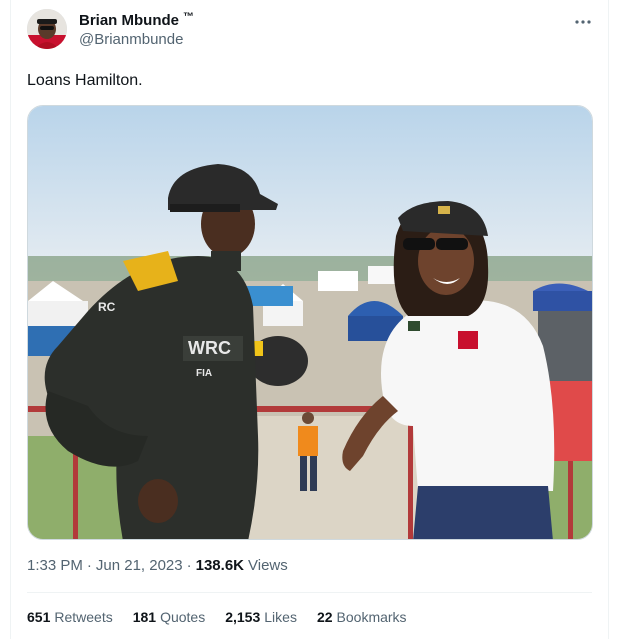 The image size is (618, 639). What do you see at coordinates (243, 617) in the screenshot?
I see `stat-count: 2,153` at bounding box center [243, 617].